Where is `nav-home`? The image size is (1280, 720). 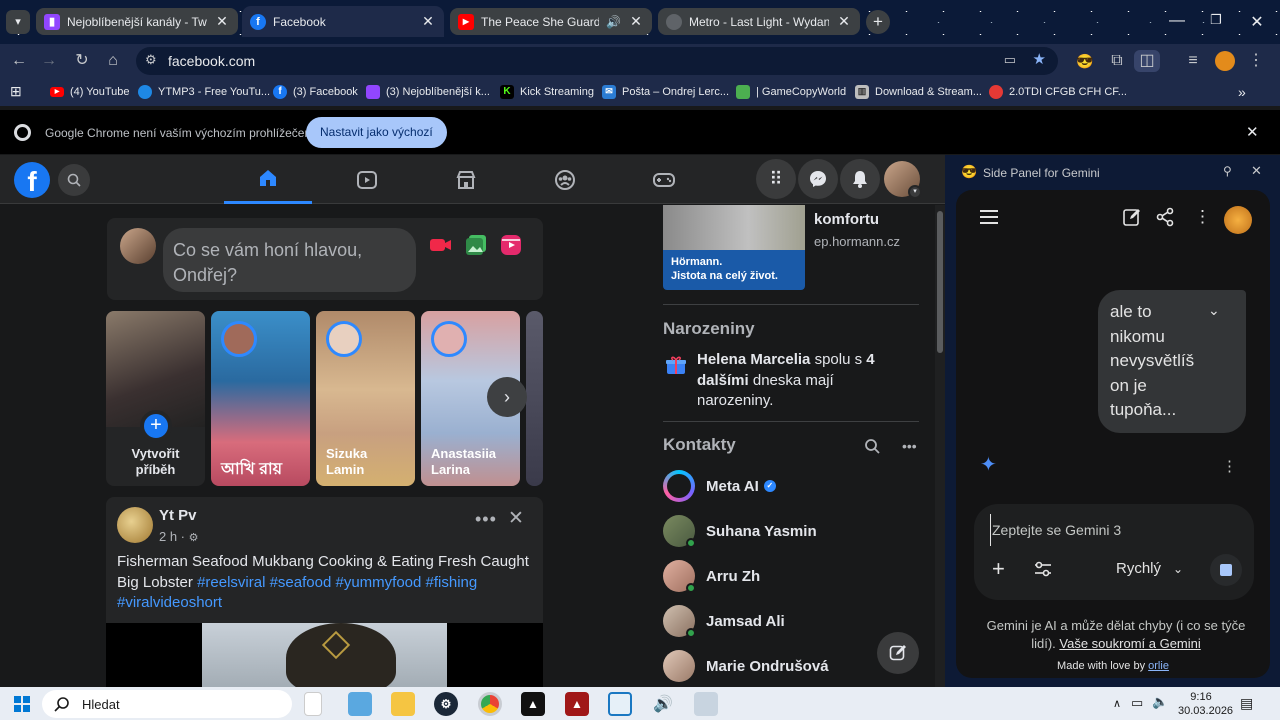
nav-home is located at coordinates (268, 179).